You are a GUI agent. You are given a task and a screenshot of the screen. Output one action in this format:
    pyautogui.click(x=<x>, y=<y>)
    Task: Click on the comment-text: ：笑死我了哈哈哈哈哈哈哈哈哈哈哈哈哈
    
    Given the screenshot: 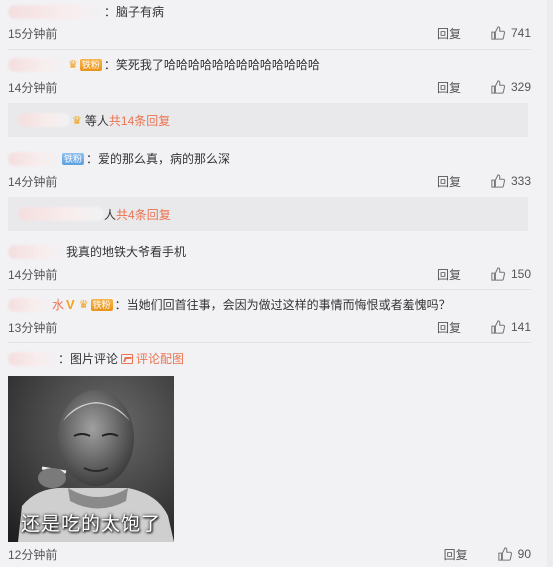 What is the action you would take?
    pyautogui.click(x=211, y=65)
    